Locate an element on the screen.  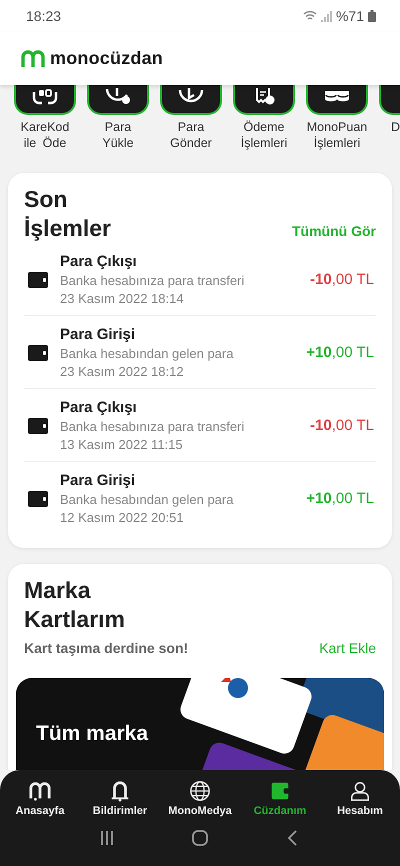
banner-text: Tüm marka is located at coordinates (92, 734).